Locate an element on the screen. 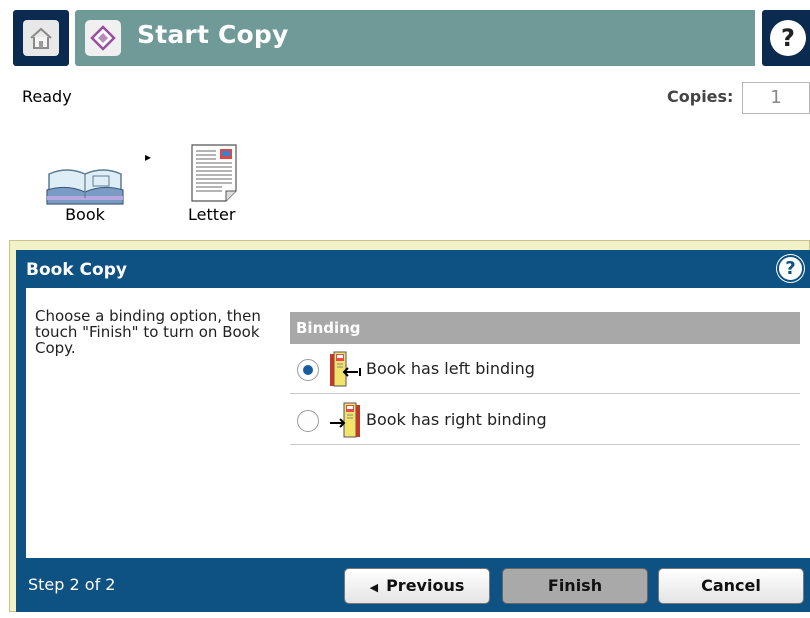  left-binding-icon is located at coordinates (345, 370).